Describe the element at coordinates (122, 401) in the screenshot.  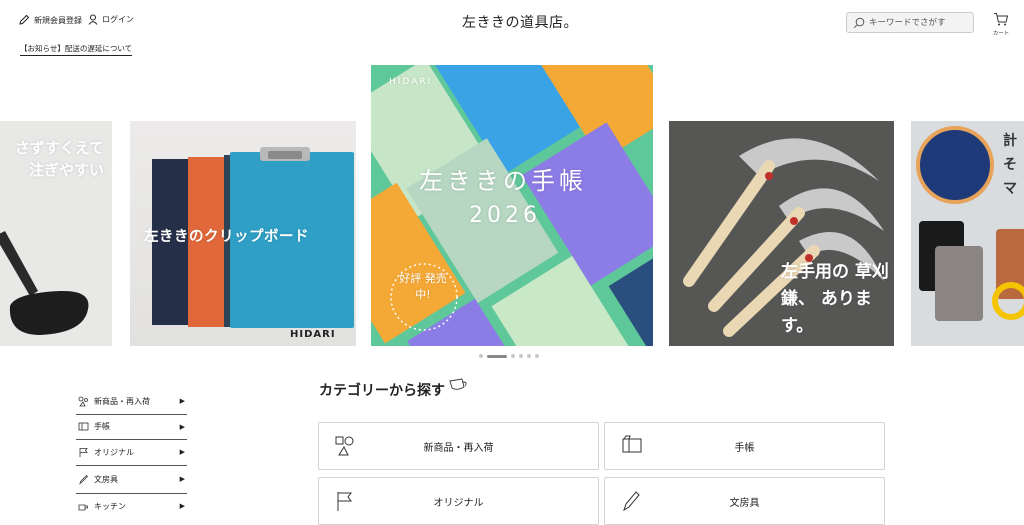
I see `sidebar-item-label: 新商品・再入荷` at that location.